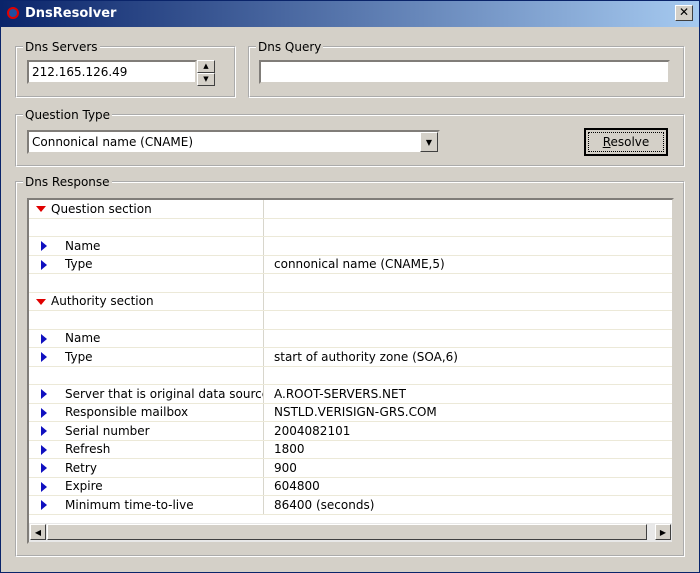  I want to click on resolve-button-label: Resolve, so click(626, 142).